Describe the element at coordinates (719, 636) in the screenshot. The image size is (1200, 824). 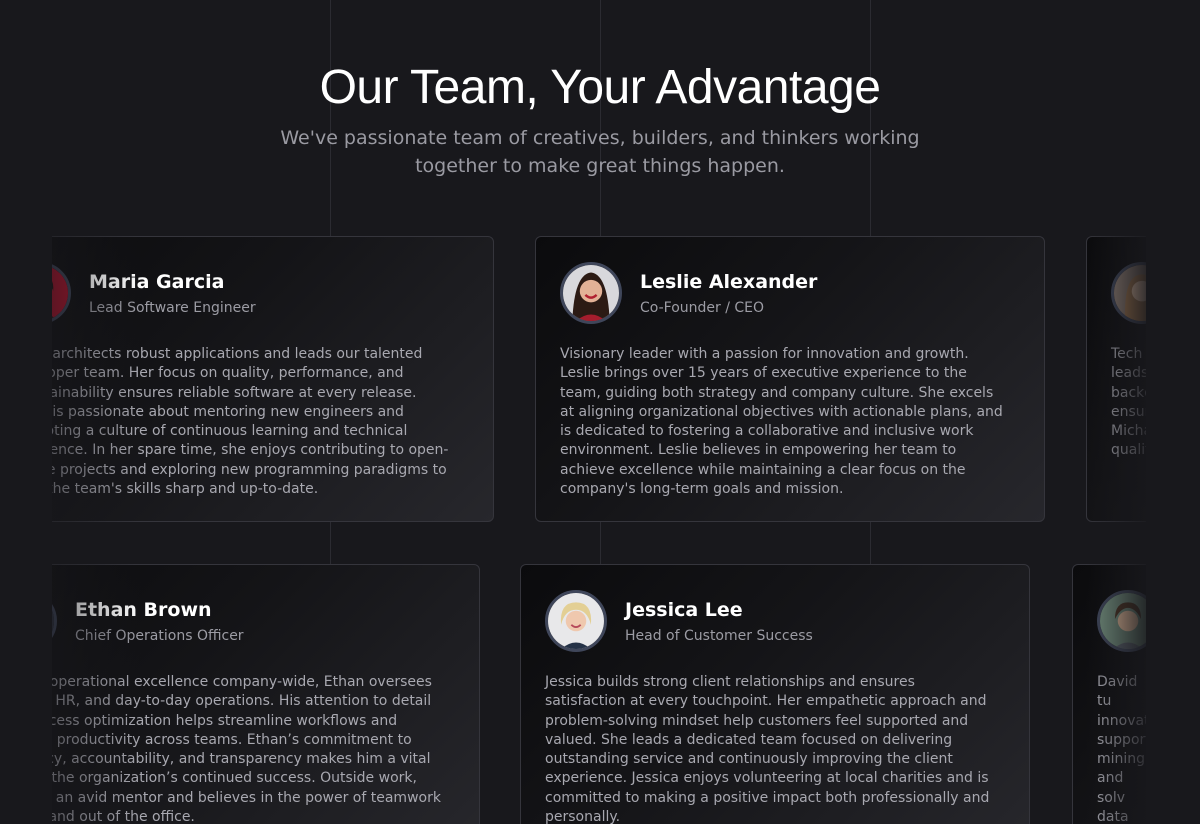
I see `member-role: Head of Customer Success` at that location.